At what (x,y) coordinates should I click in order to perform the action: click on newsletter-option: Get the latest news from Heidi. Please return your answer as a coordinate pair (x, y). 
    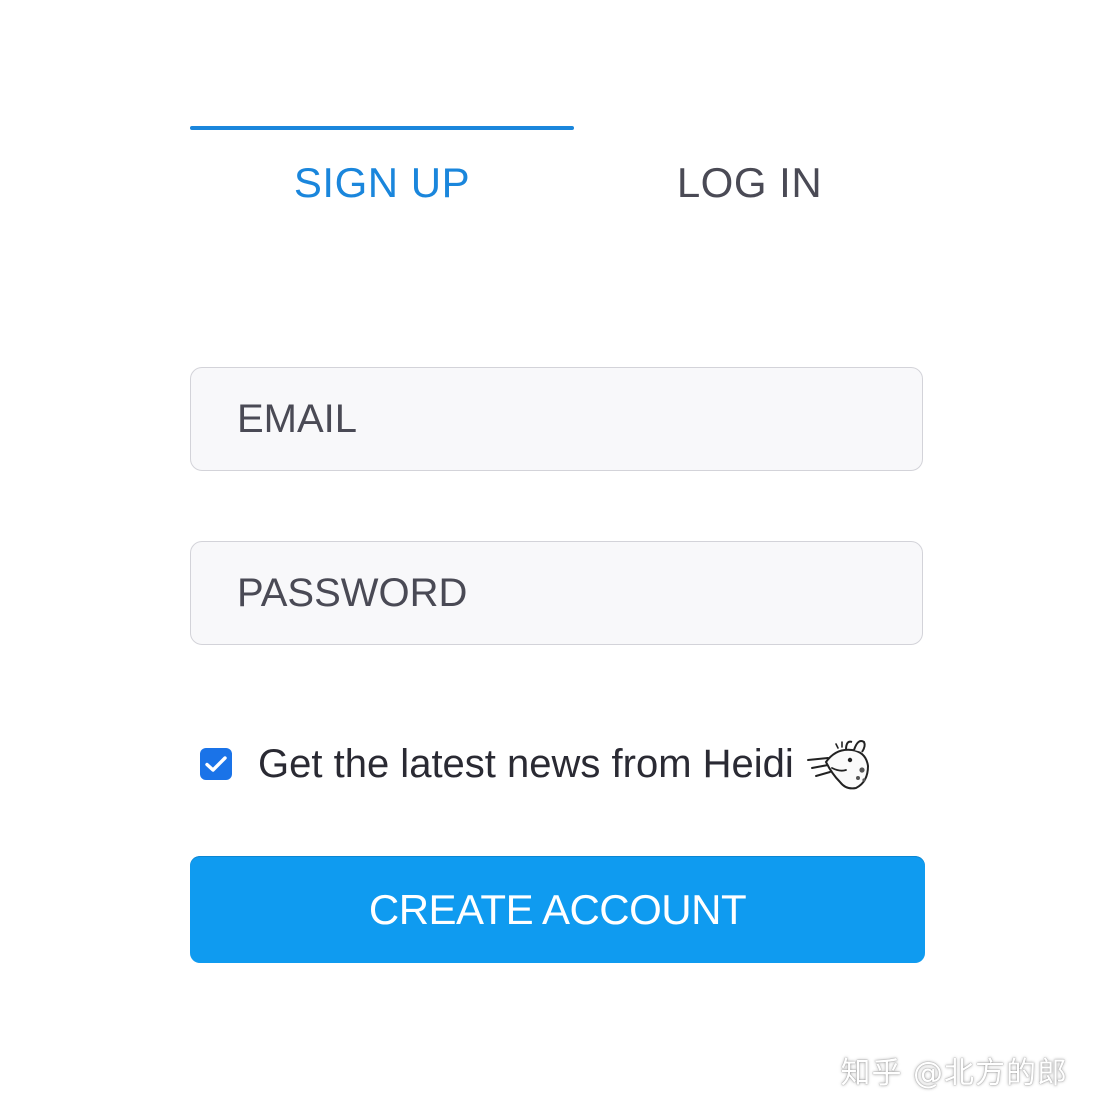
    Looking at the image, I should click on (538, 764).